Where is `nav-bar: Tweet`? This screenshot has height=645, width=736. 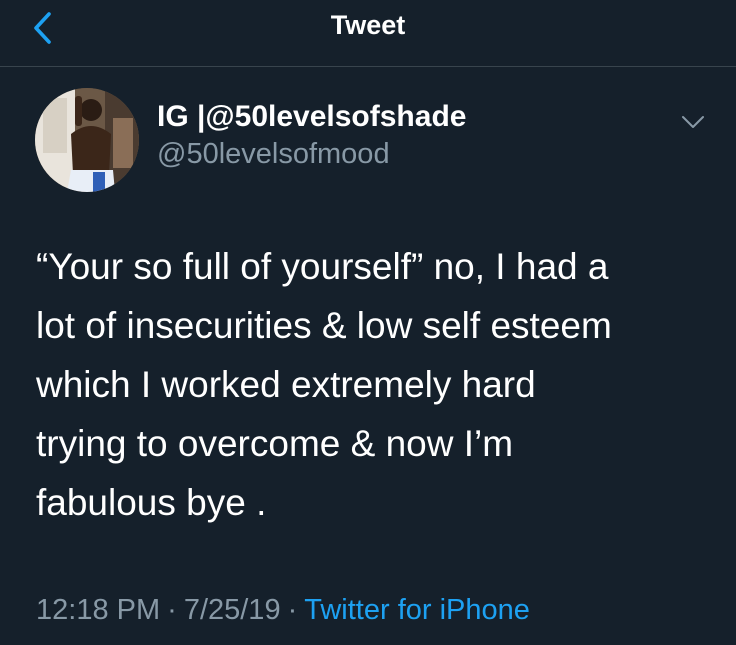 nav-bar: Tweet is located at coordinates (368, 33).